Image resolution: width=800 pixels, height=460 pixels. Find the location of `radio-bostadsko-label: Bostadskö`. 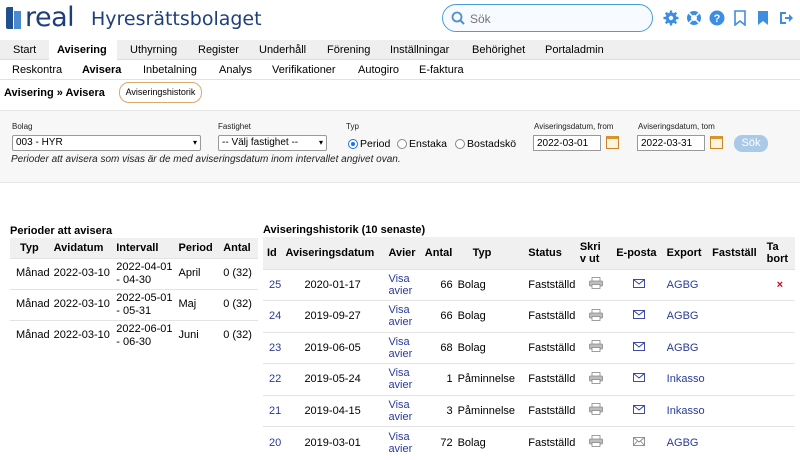

radio-bostadsko-label: Bostadskö is located at coordinates (492, 144).